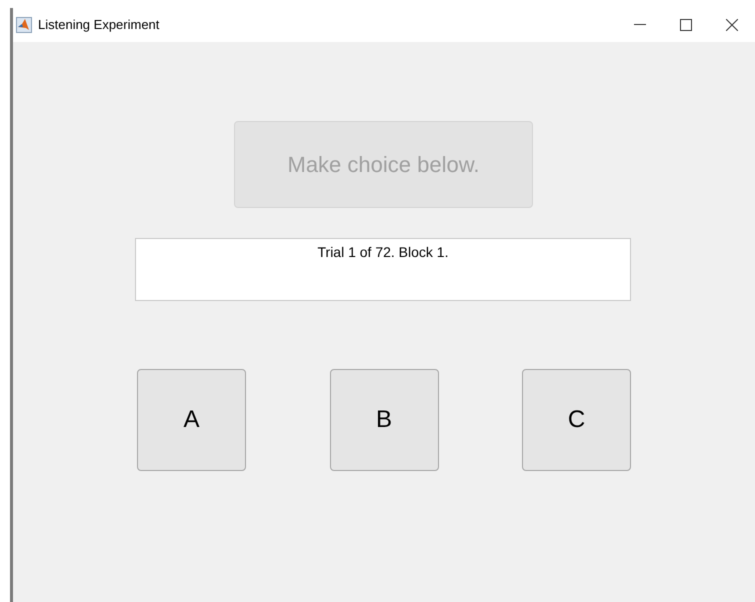  What do you see at coordinates (191, 420) in the screenshot?
I see `choice-button: A` at bounding box center [191, 420].